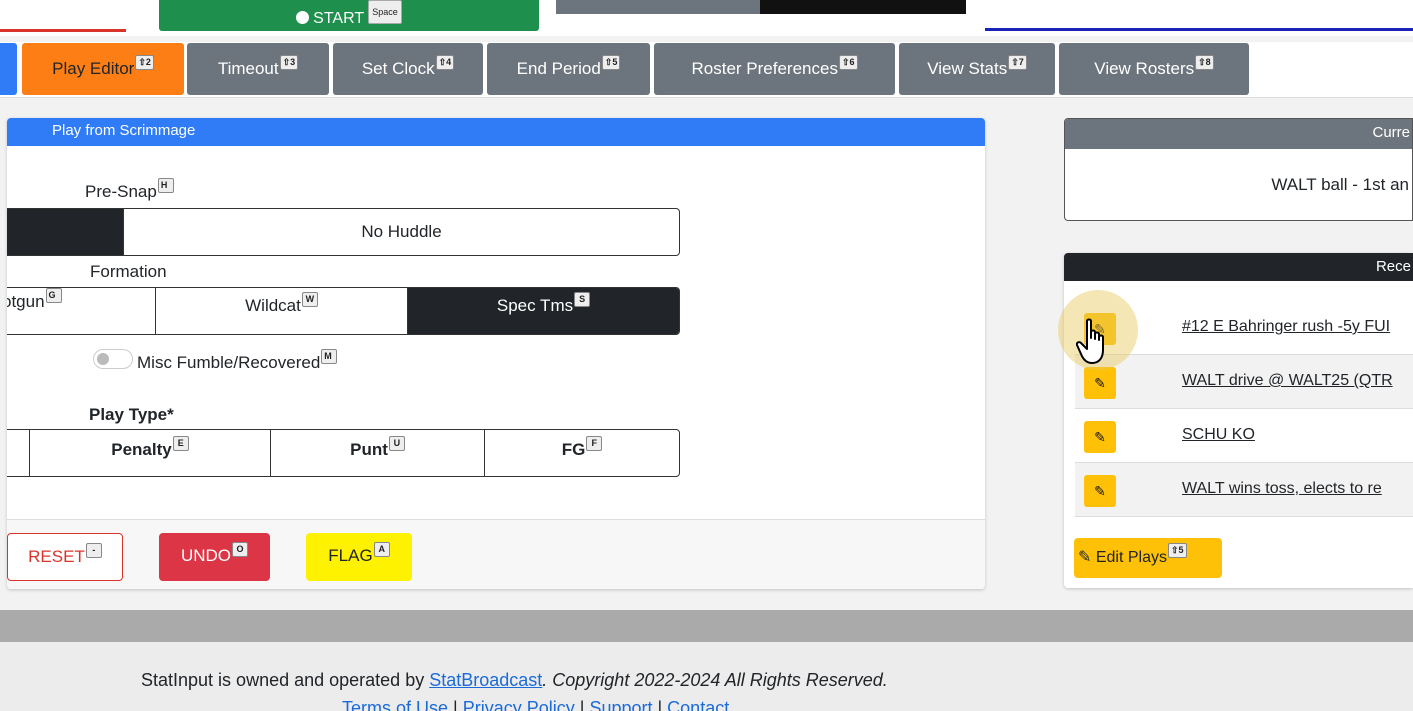  Describe the element at coordinates (594, 443) in the screenshot. I see `shortcut-badge: F` at that location.